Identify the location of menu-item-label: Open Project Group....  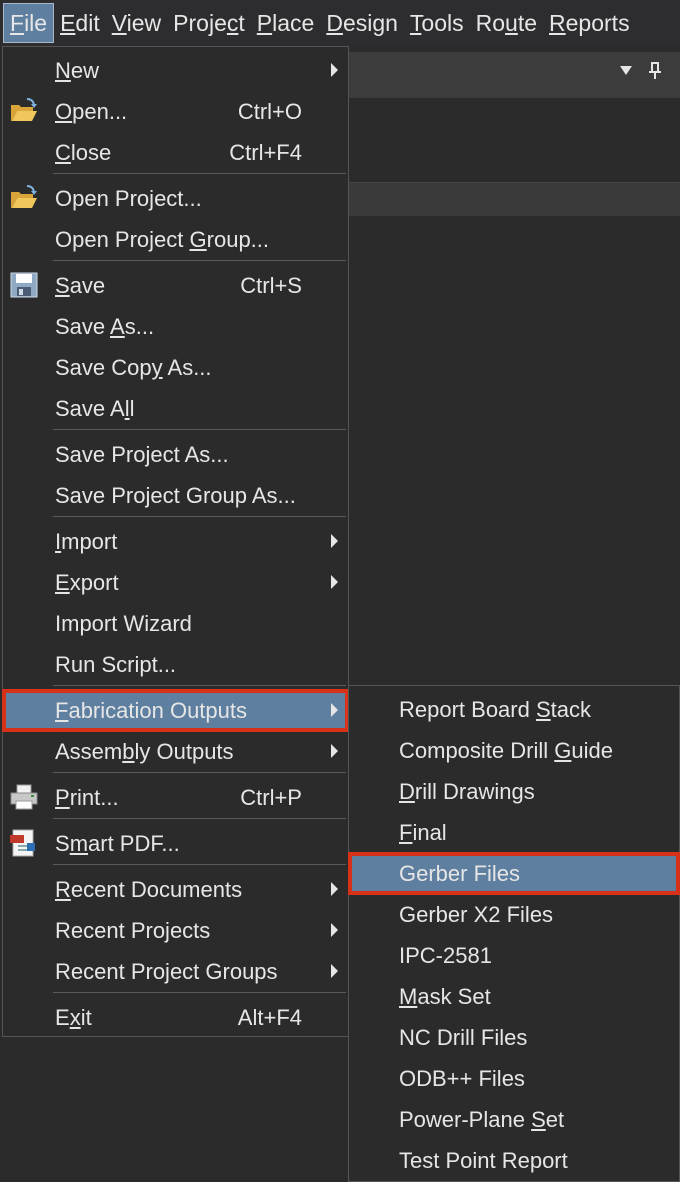
(162, 239).